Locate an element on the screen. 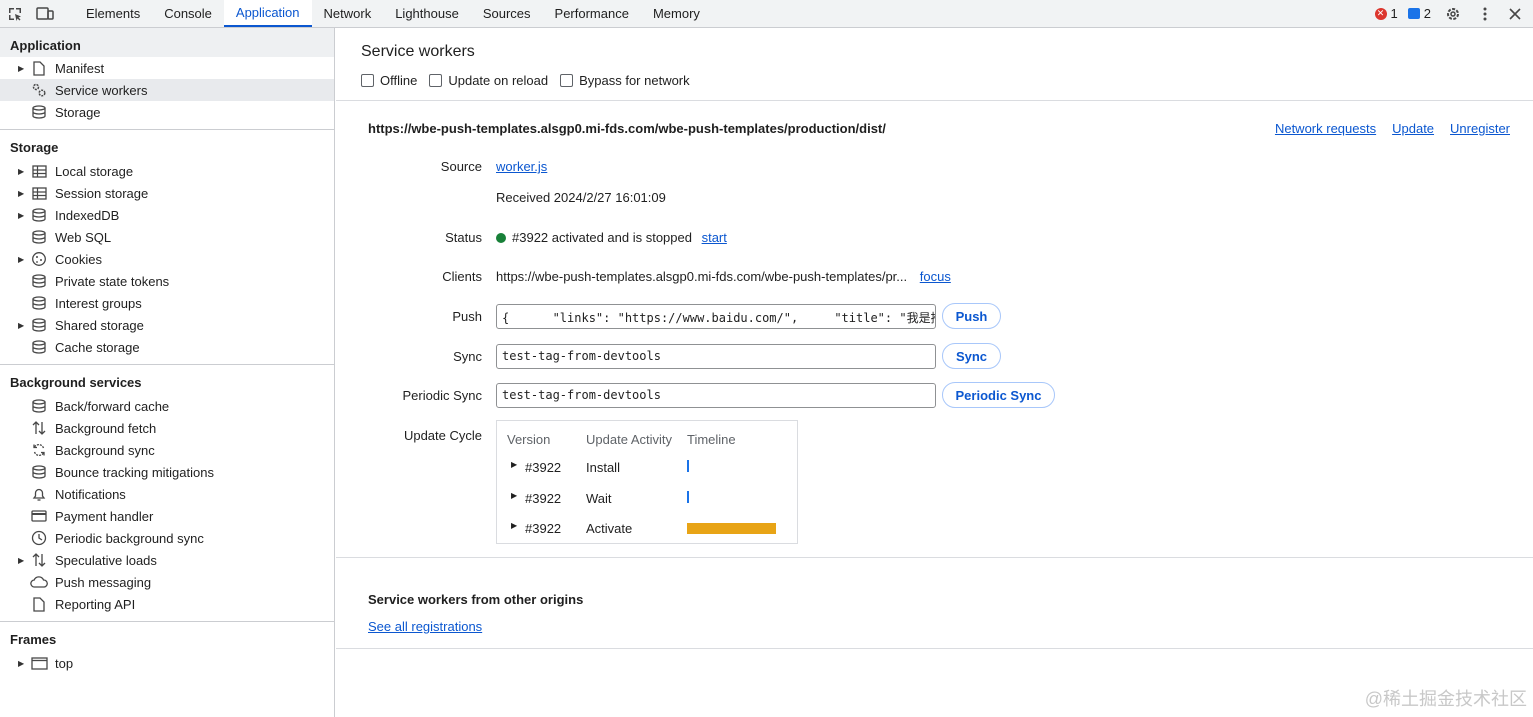 Image resolution: width=1533 pixels, height=717 pixels. tab-application: Application is located at coordinates (267, 13).